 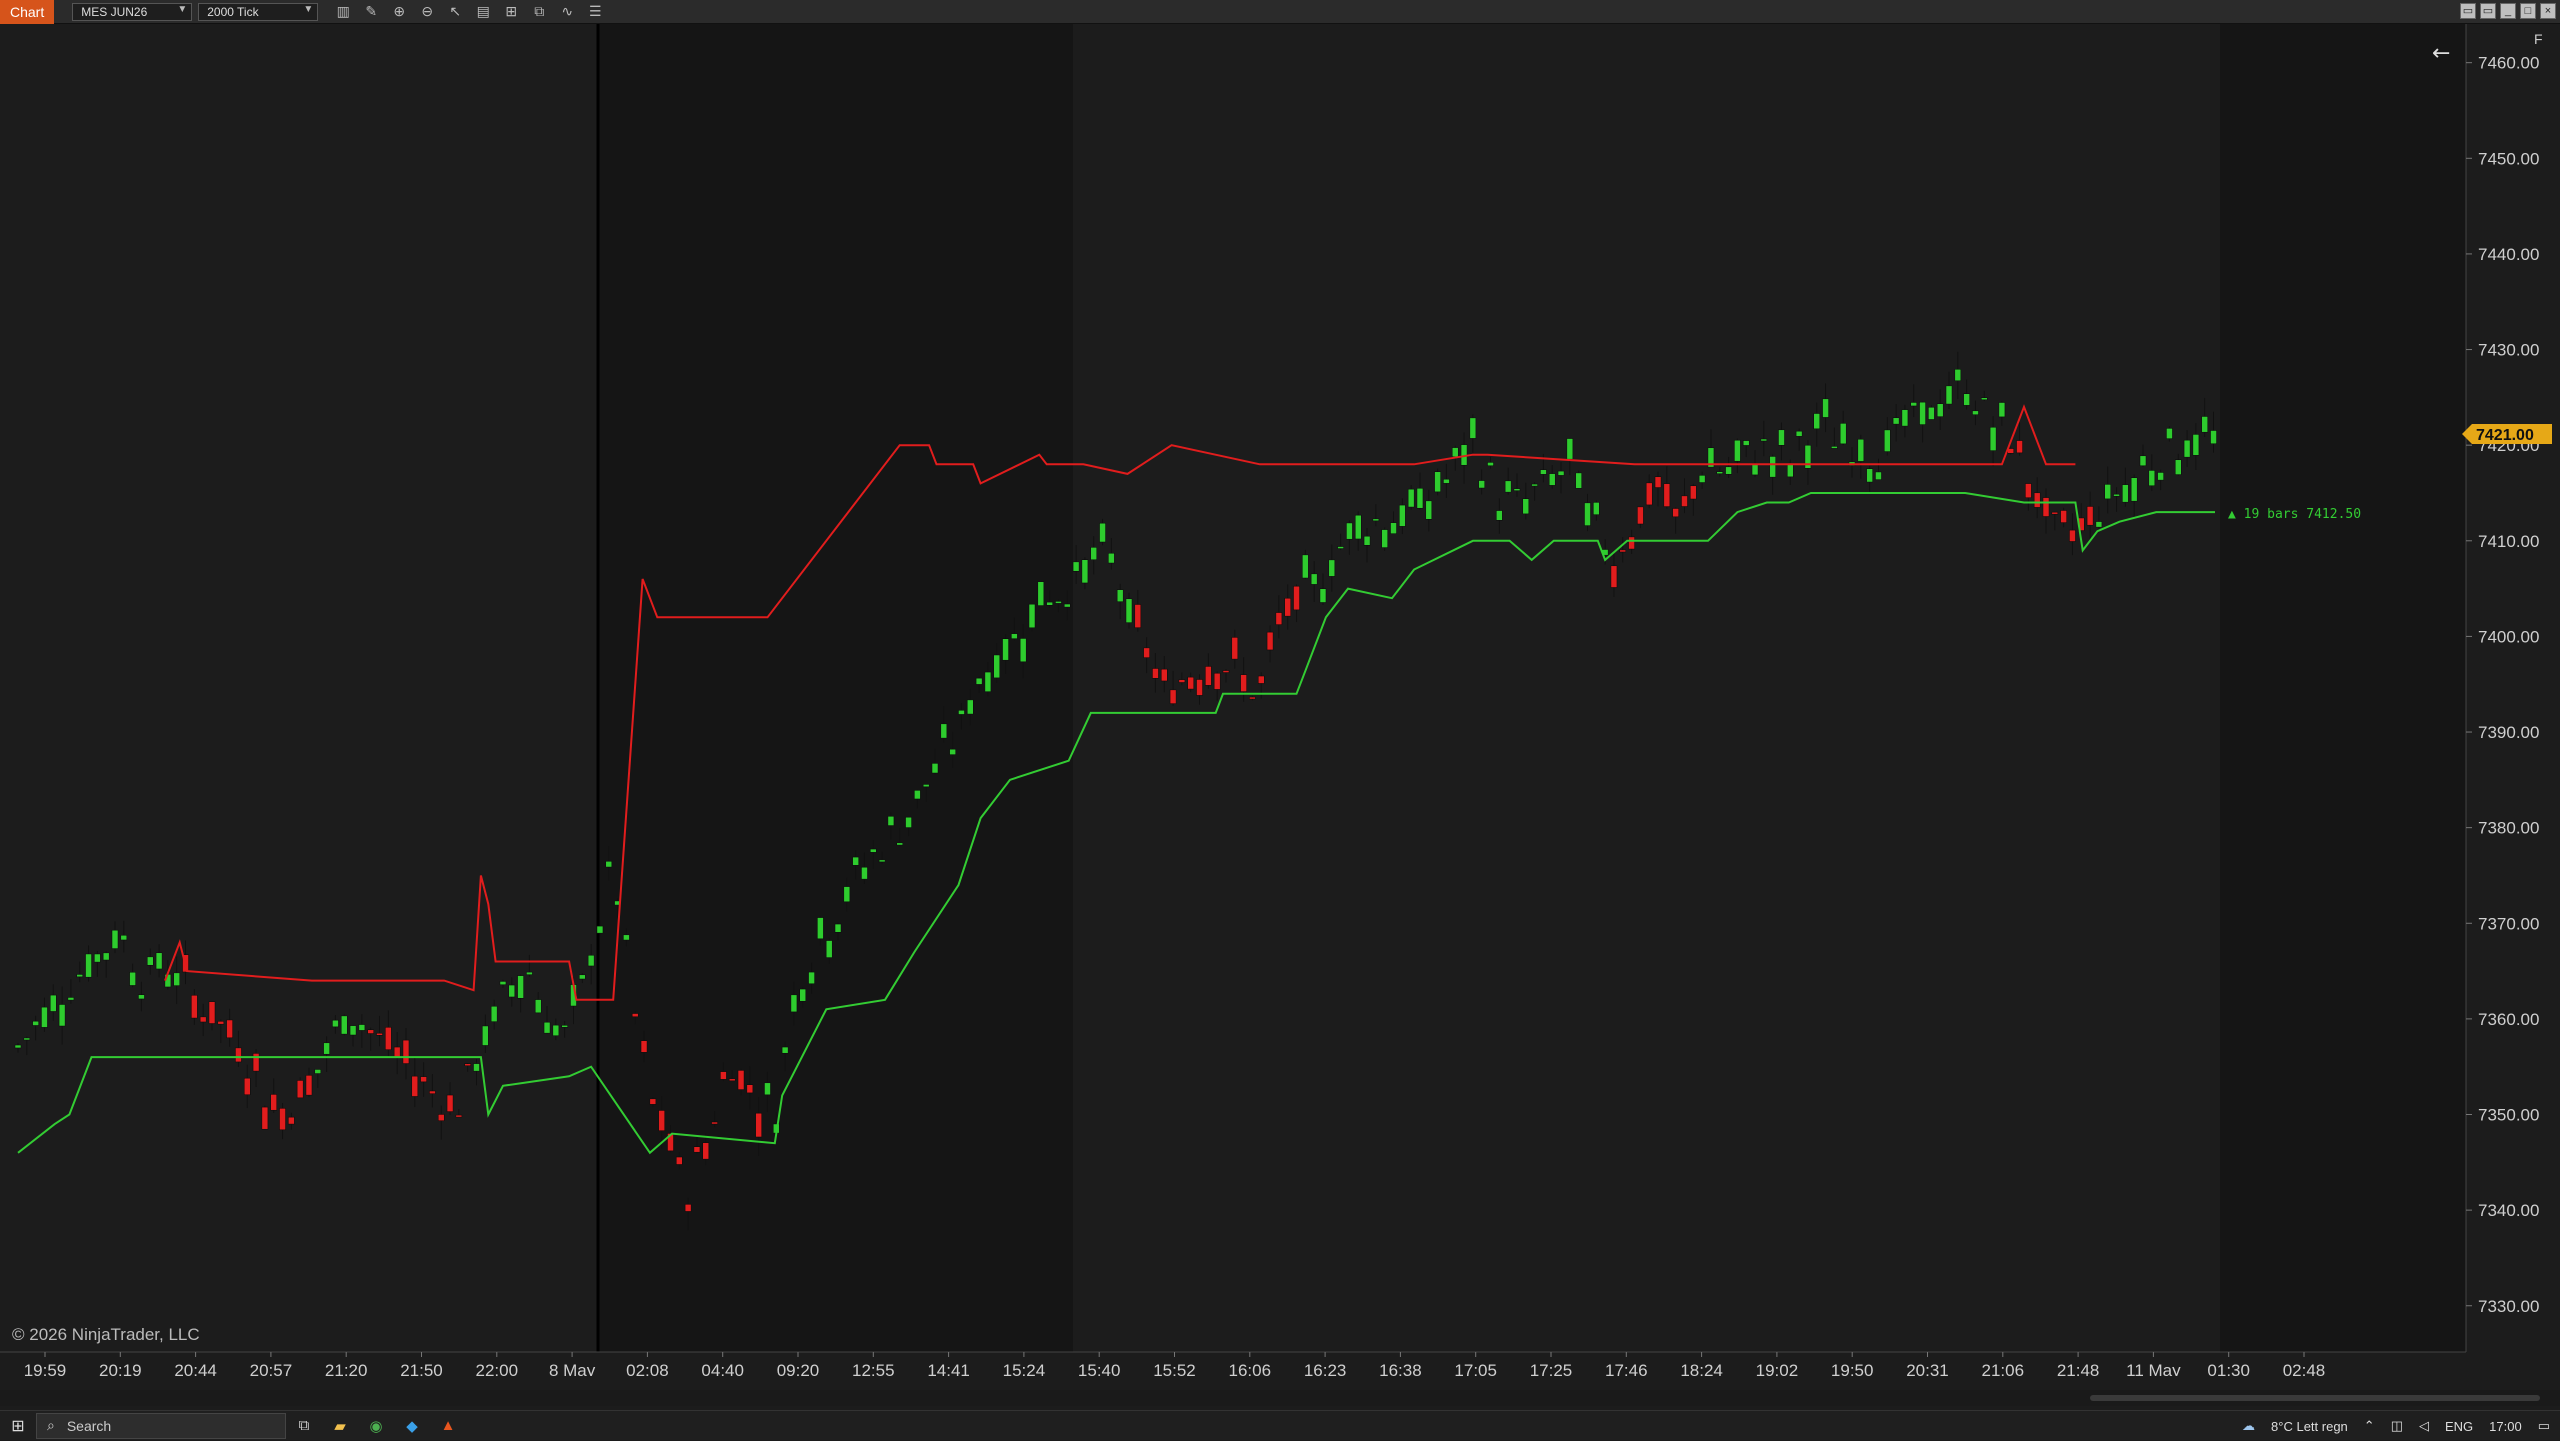 I want to click on notification-icon: ▭, so click(x=2544, y=1426).